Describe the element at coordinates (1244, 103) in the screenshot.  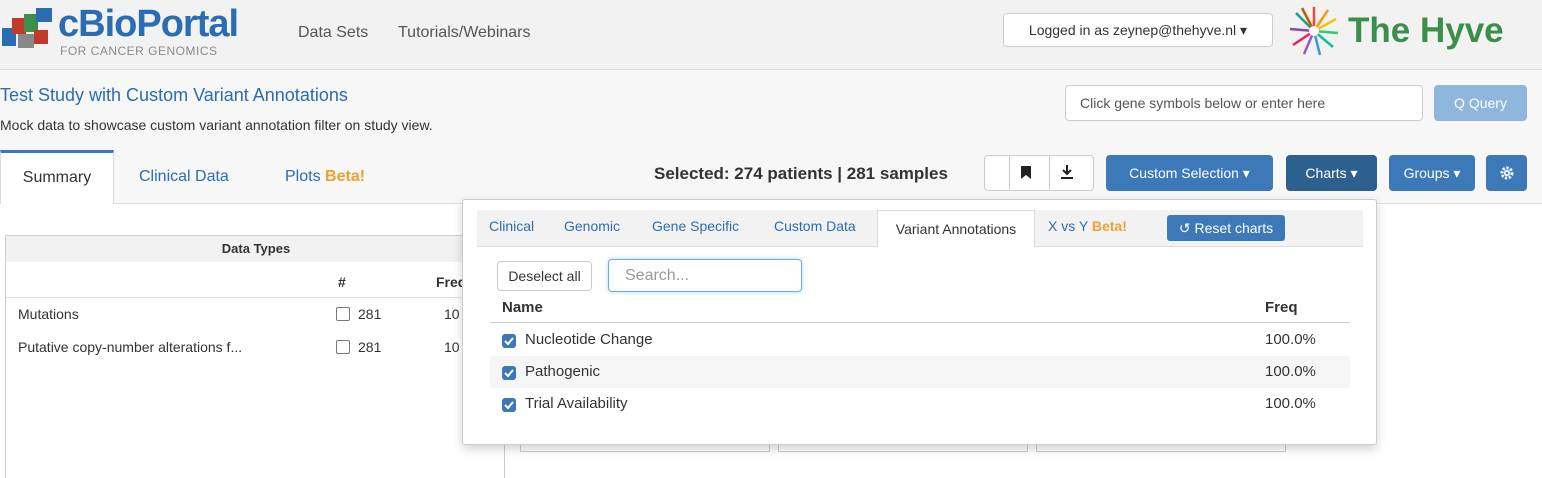
I see `gene-query-input: Click gene symbols below or enter here` at that location.